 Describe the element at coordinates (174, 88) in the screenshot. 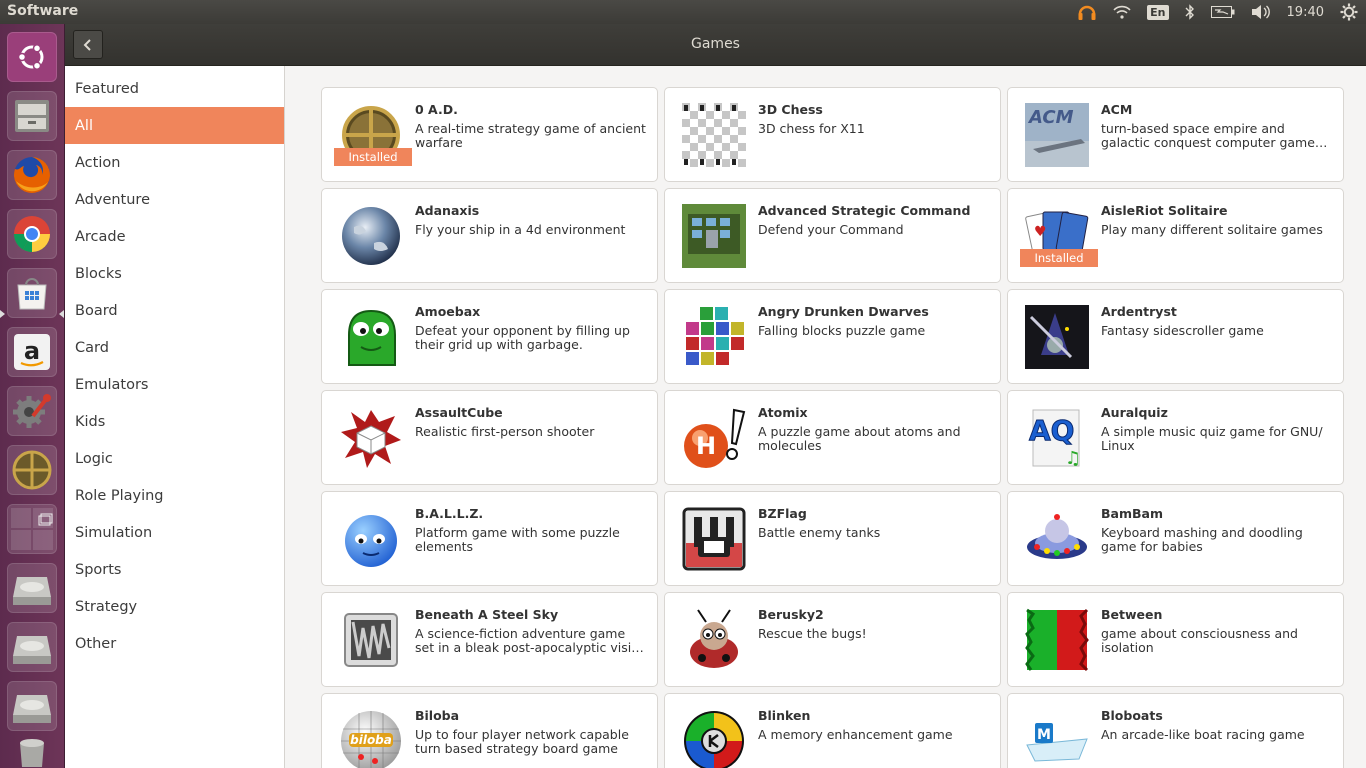

I see `sidebar-item-featured: Featured` at that location.